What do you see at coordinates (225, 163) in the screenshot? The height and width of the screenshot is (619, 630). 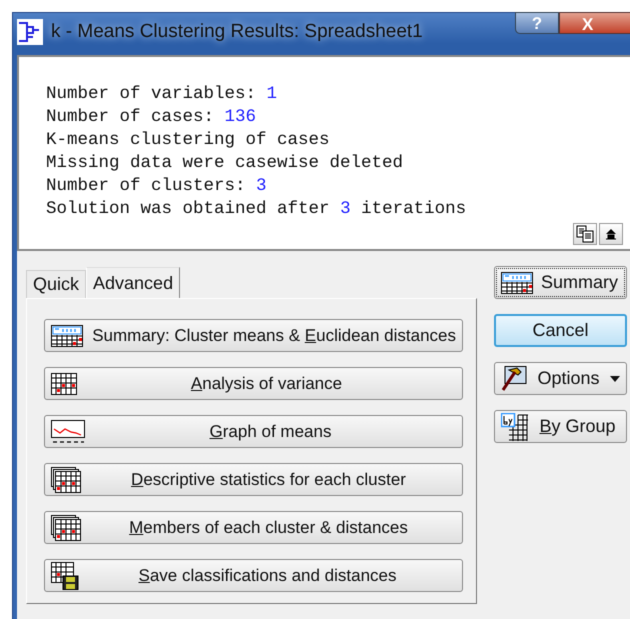 I see `output-line: Missing data were casewise deleted` at bounding box center [225, 163].